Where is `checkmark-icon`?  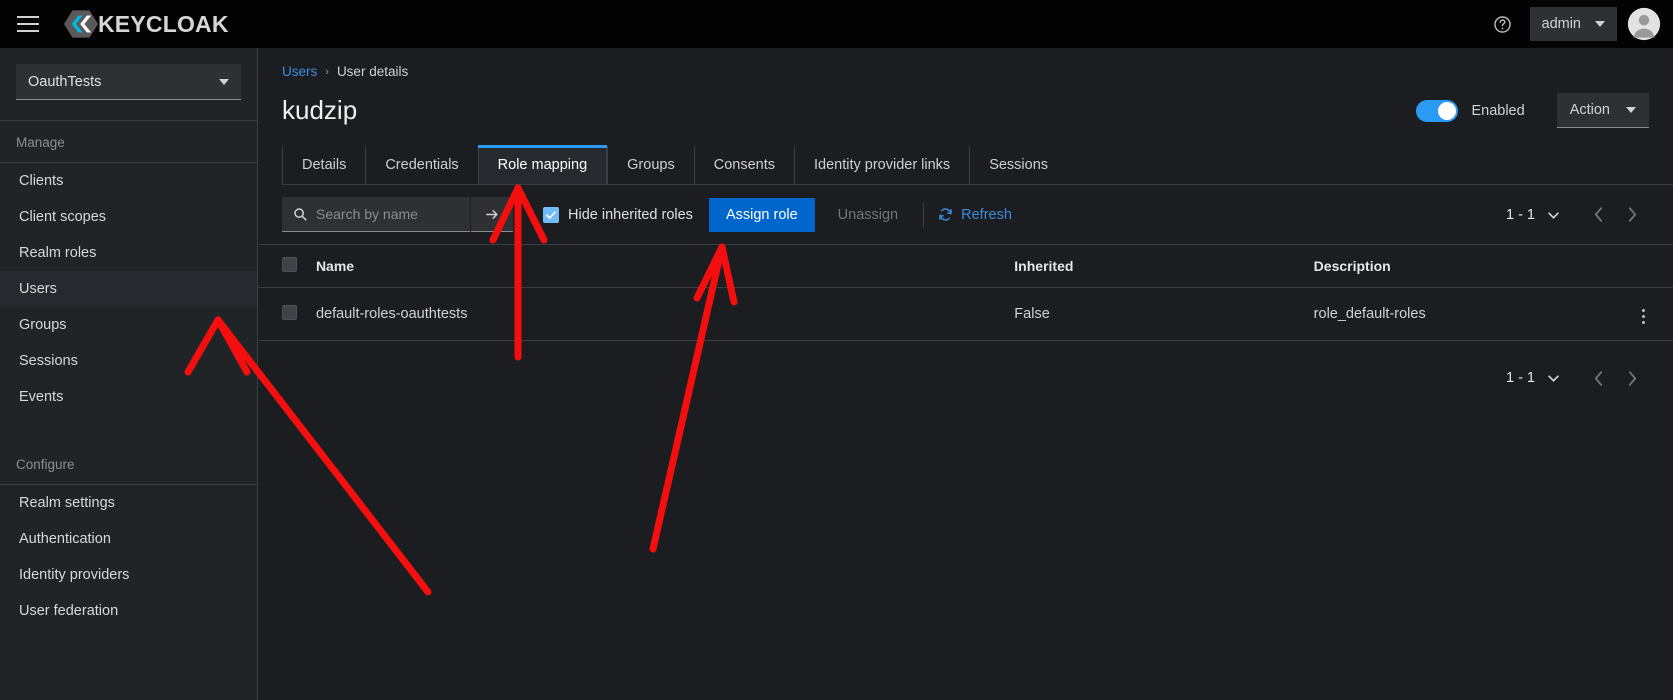 checkmark-icon is located at coordinates (551, 214).